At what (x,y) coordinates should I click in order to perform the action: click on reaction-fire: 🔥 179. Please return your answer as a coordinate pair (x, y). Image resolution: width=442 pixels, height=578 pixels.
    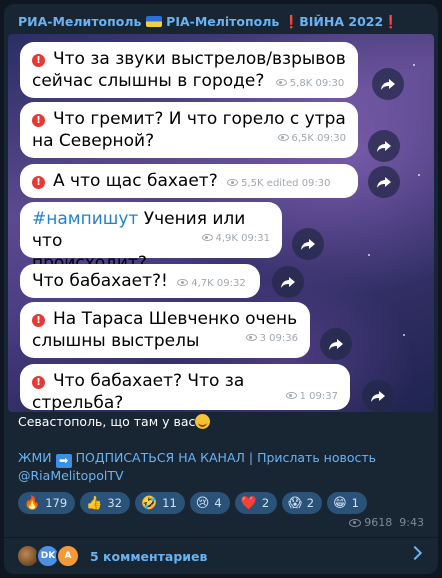
    Looking at the image, I should click on (47, 503).